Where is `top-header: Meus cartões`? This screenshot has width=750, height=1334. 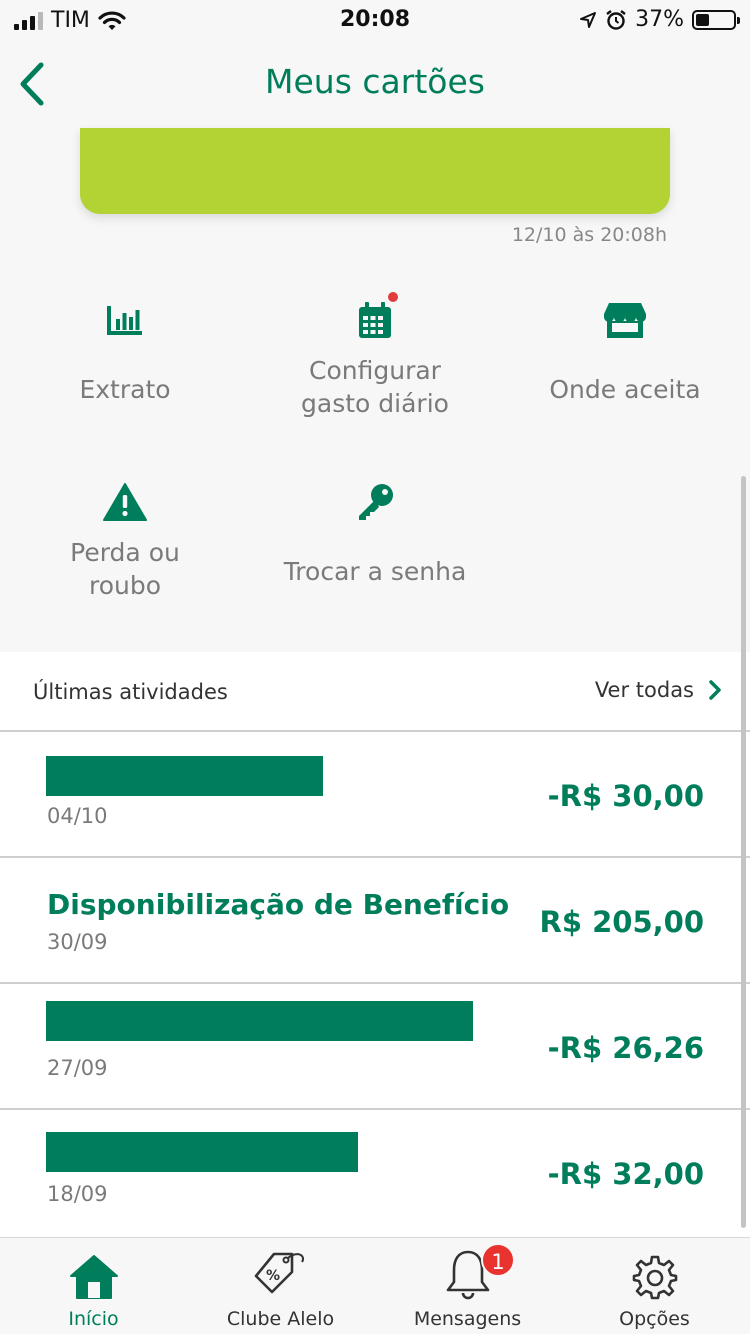
top-header: Meus cartões is located at coordinates (375, 84).